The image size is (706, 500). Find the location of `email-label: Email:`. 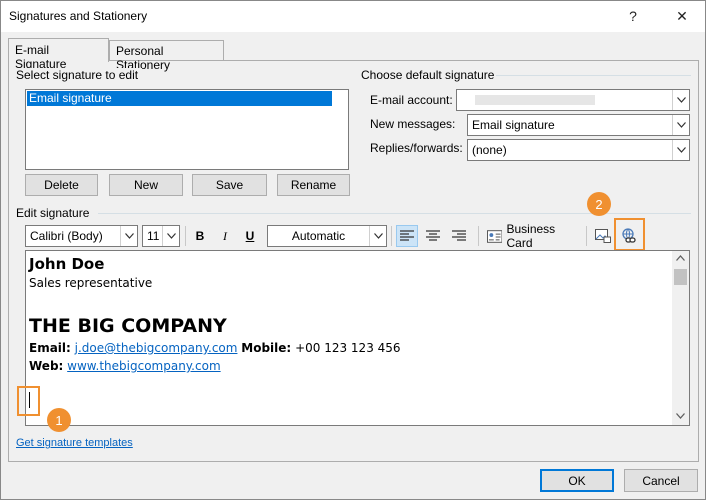

email-label: Email: is located at coordinates (50, 348).